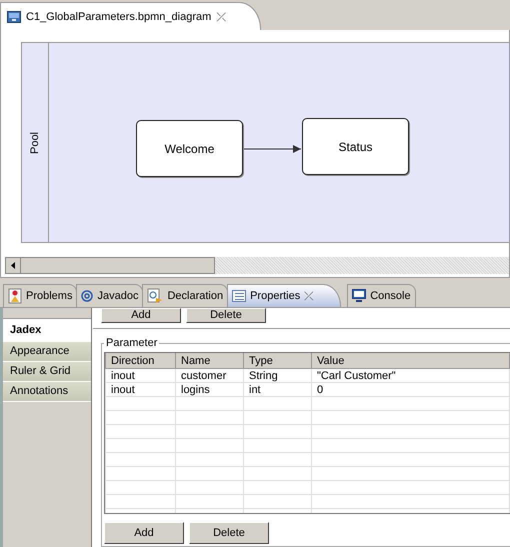 Image resolution: width=510 pixels, height=547 pixels. Describe the element at coordinates (355, 146) in the screenshot. I see `task-node: Status` at that location.